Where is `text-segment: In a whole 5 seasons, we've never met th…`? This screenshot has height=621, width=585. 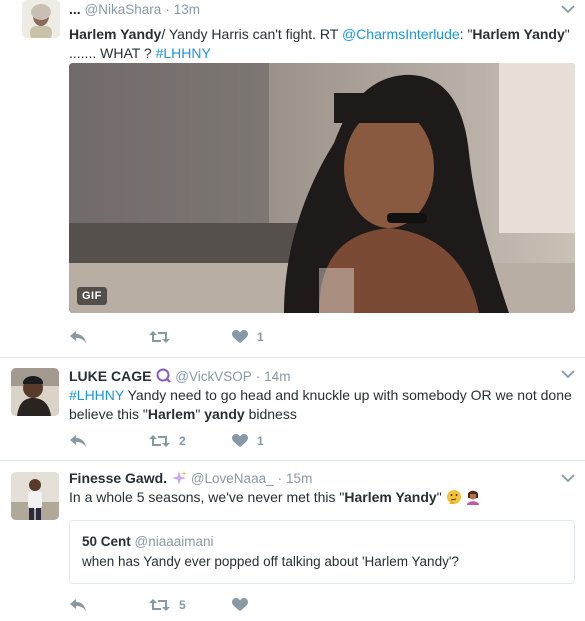
text-segment: In a whole 5 seasons, we've never met th… is located at coordinates (207, 497).